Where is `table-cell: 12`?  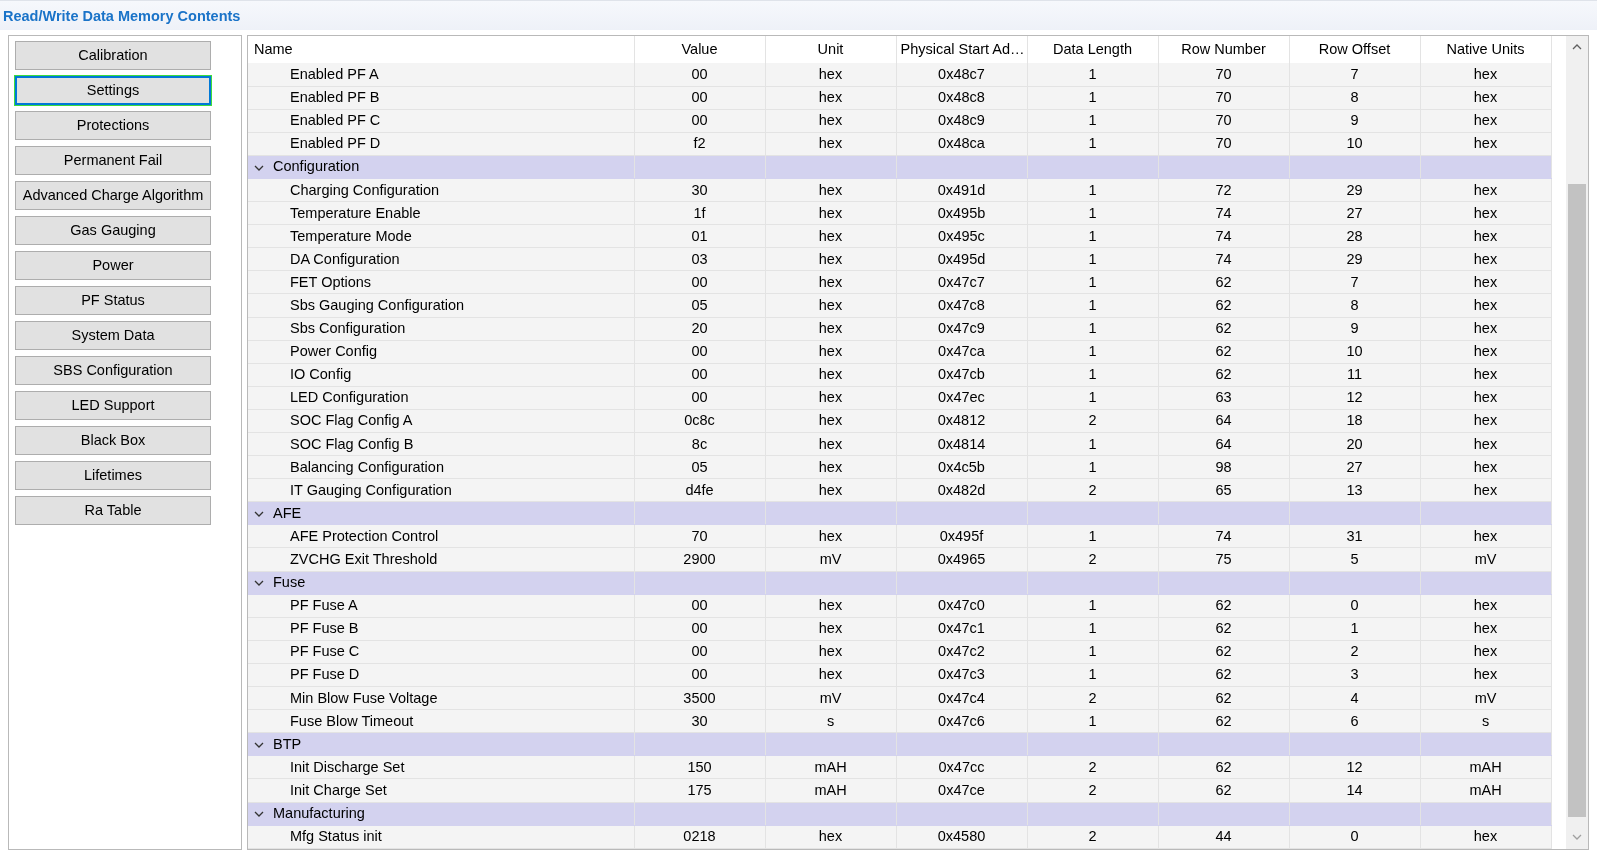 table-cell: 12 is located at coordinates (1354, 398).